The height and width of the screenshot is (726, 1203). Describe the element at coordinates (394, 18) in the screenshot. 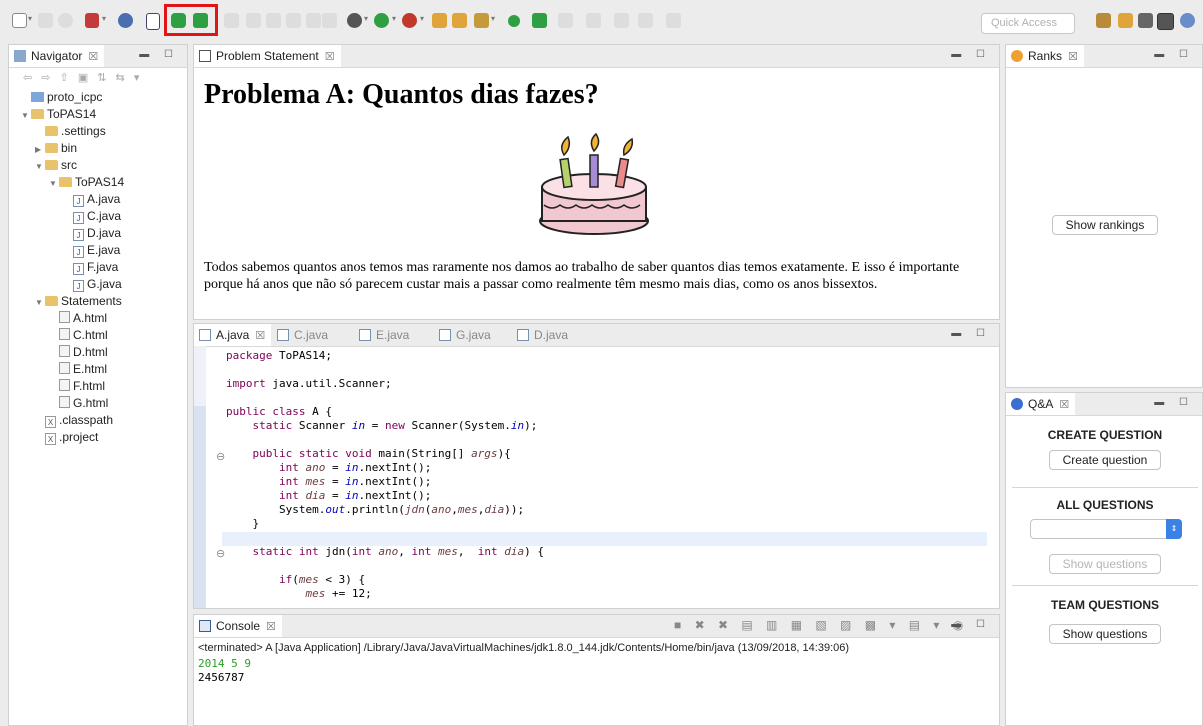

I see `run-dropdown-icon: ▾` at that location.